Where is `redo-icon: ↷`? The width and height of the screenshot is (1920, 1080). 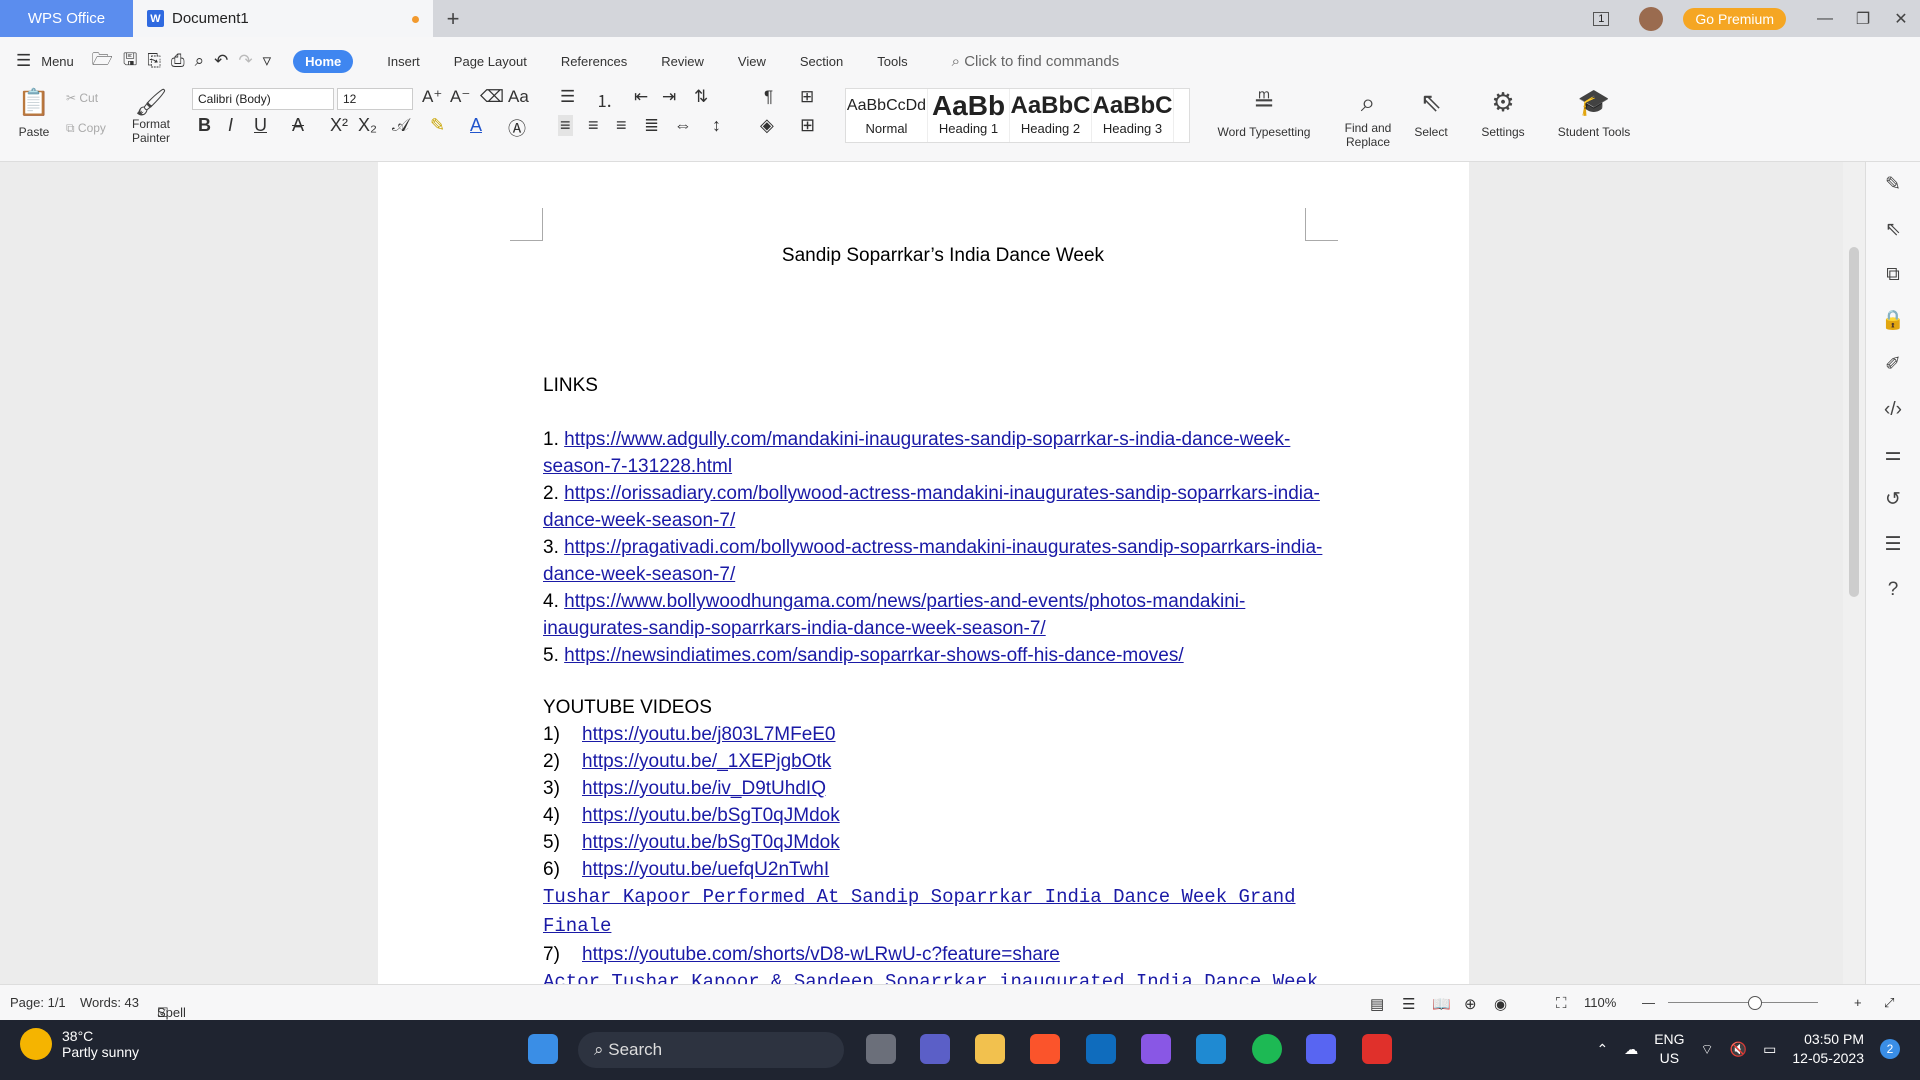
redo-icon: ↷ is located at coordinates (245, 61).